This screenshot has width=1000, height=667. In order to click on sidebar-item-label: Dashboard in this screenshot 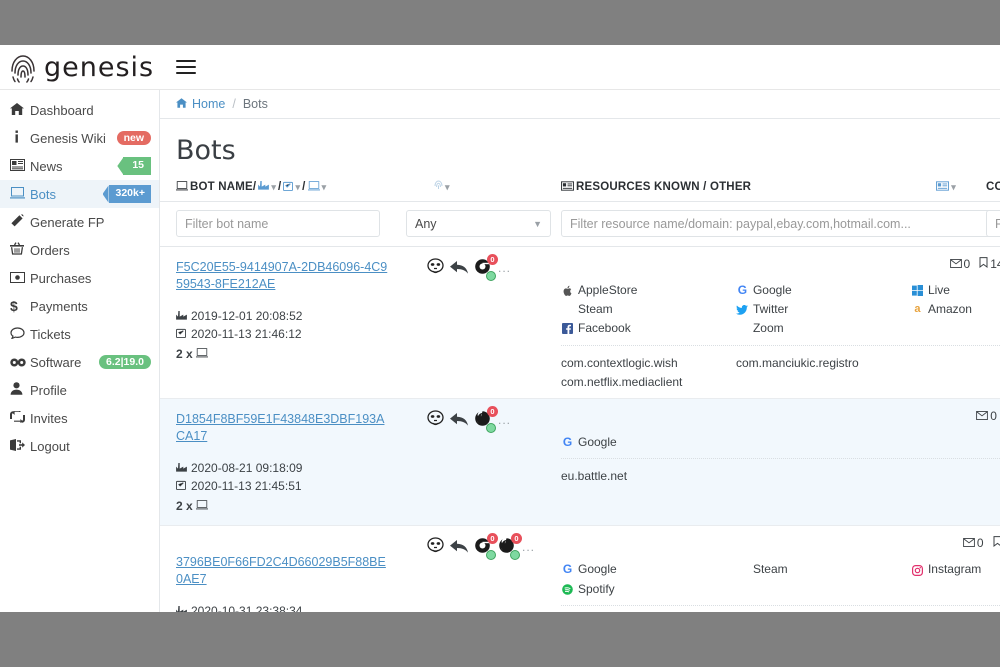, I will do `click(62, 110)`.